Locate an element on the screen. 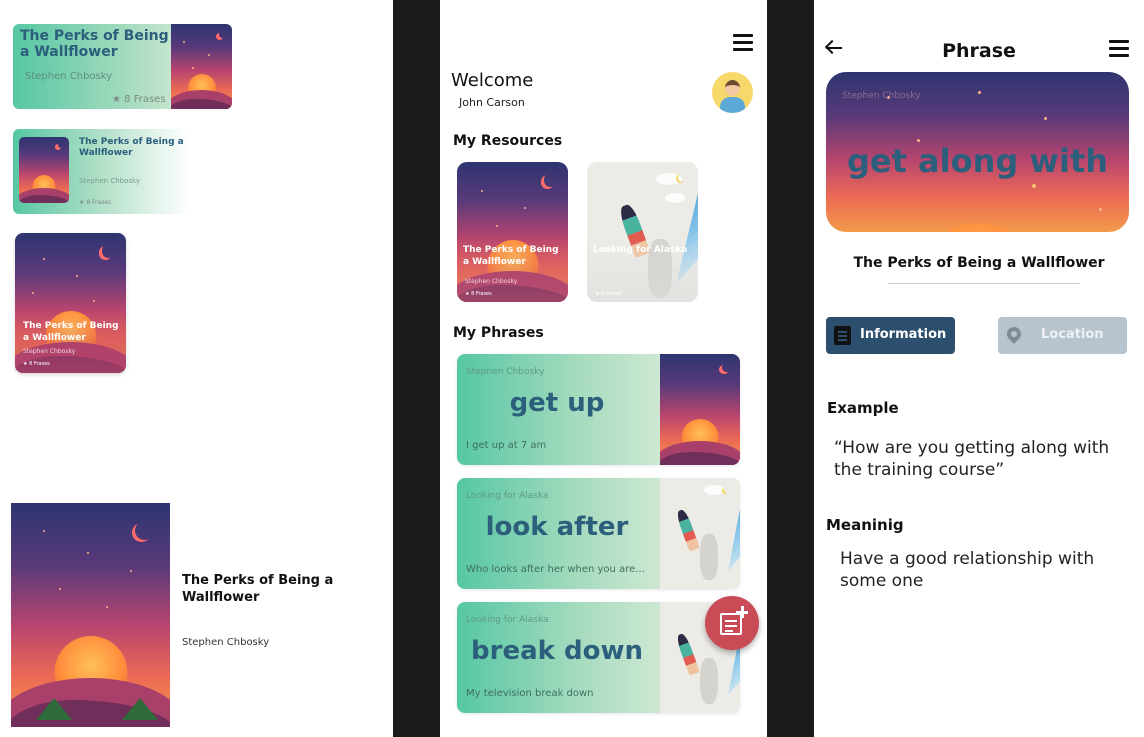 The width and height of the screenshot is (1144, 737). phrase-count-label: 6 Frases is located at coordinates (611, 294).